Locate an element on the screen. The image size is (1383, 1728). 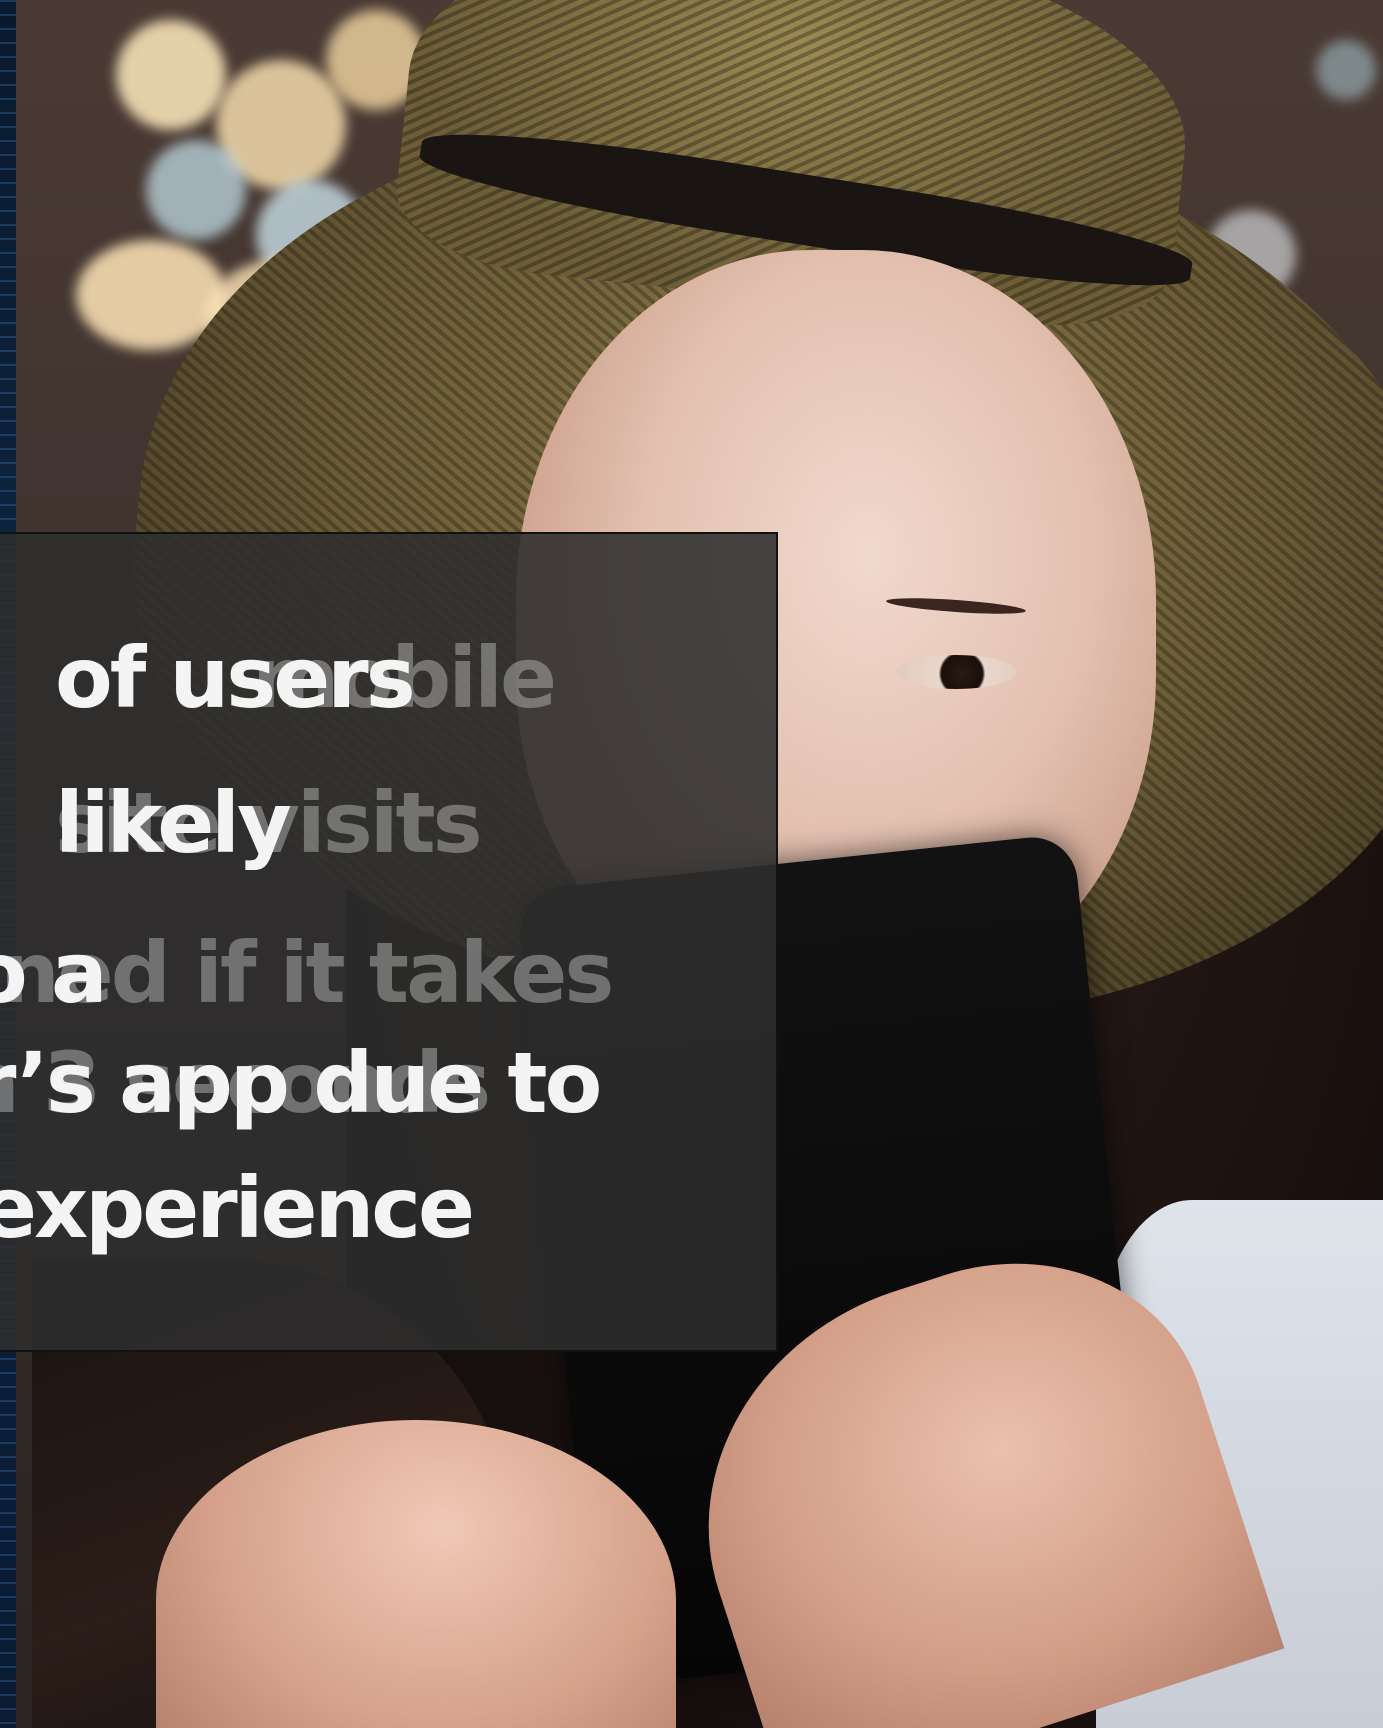
eye is located at coordinates (956, 672).